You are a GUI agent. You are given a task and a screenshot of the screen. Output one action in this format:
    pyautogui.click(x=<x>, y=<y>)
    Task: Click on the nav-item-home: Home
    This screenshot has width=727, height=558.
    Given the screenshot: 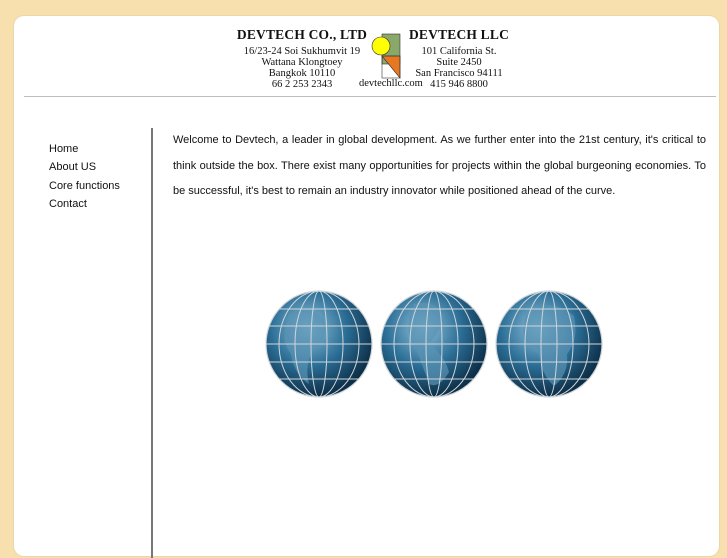 What is the action you would take?
    pyautogui.click(x=84, y=149)
    